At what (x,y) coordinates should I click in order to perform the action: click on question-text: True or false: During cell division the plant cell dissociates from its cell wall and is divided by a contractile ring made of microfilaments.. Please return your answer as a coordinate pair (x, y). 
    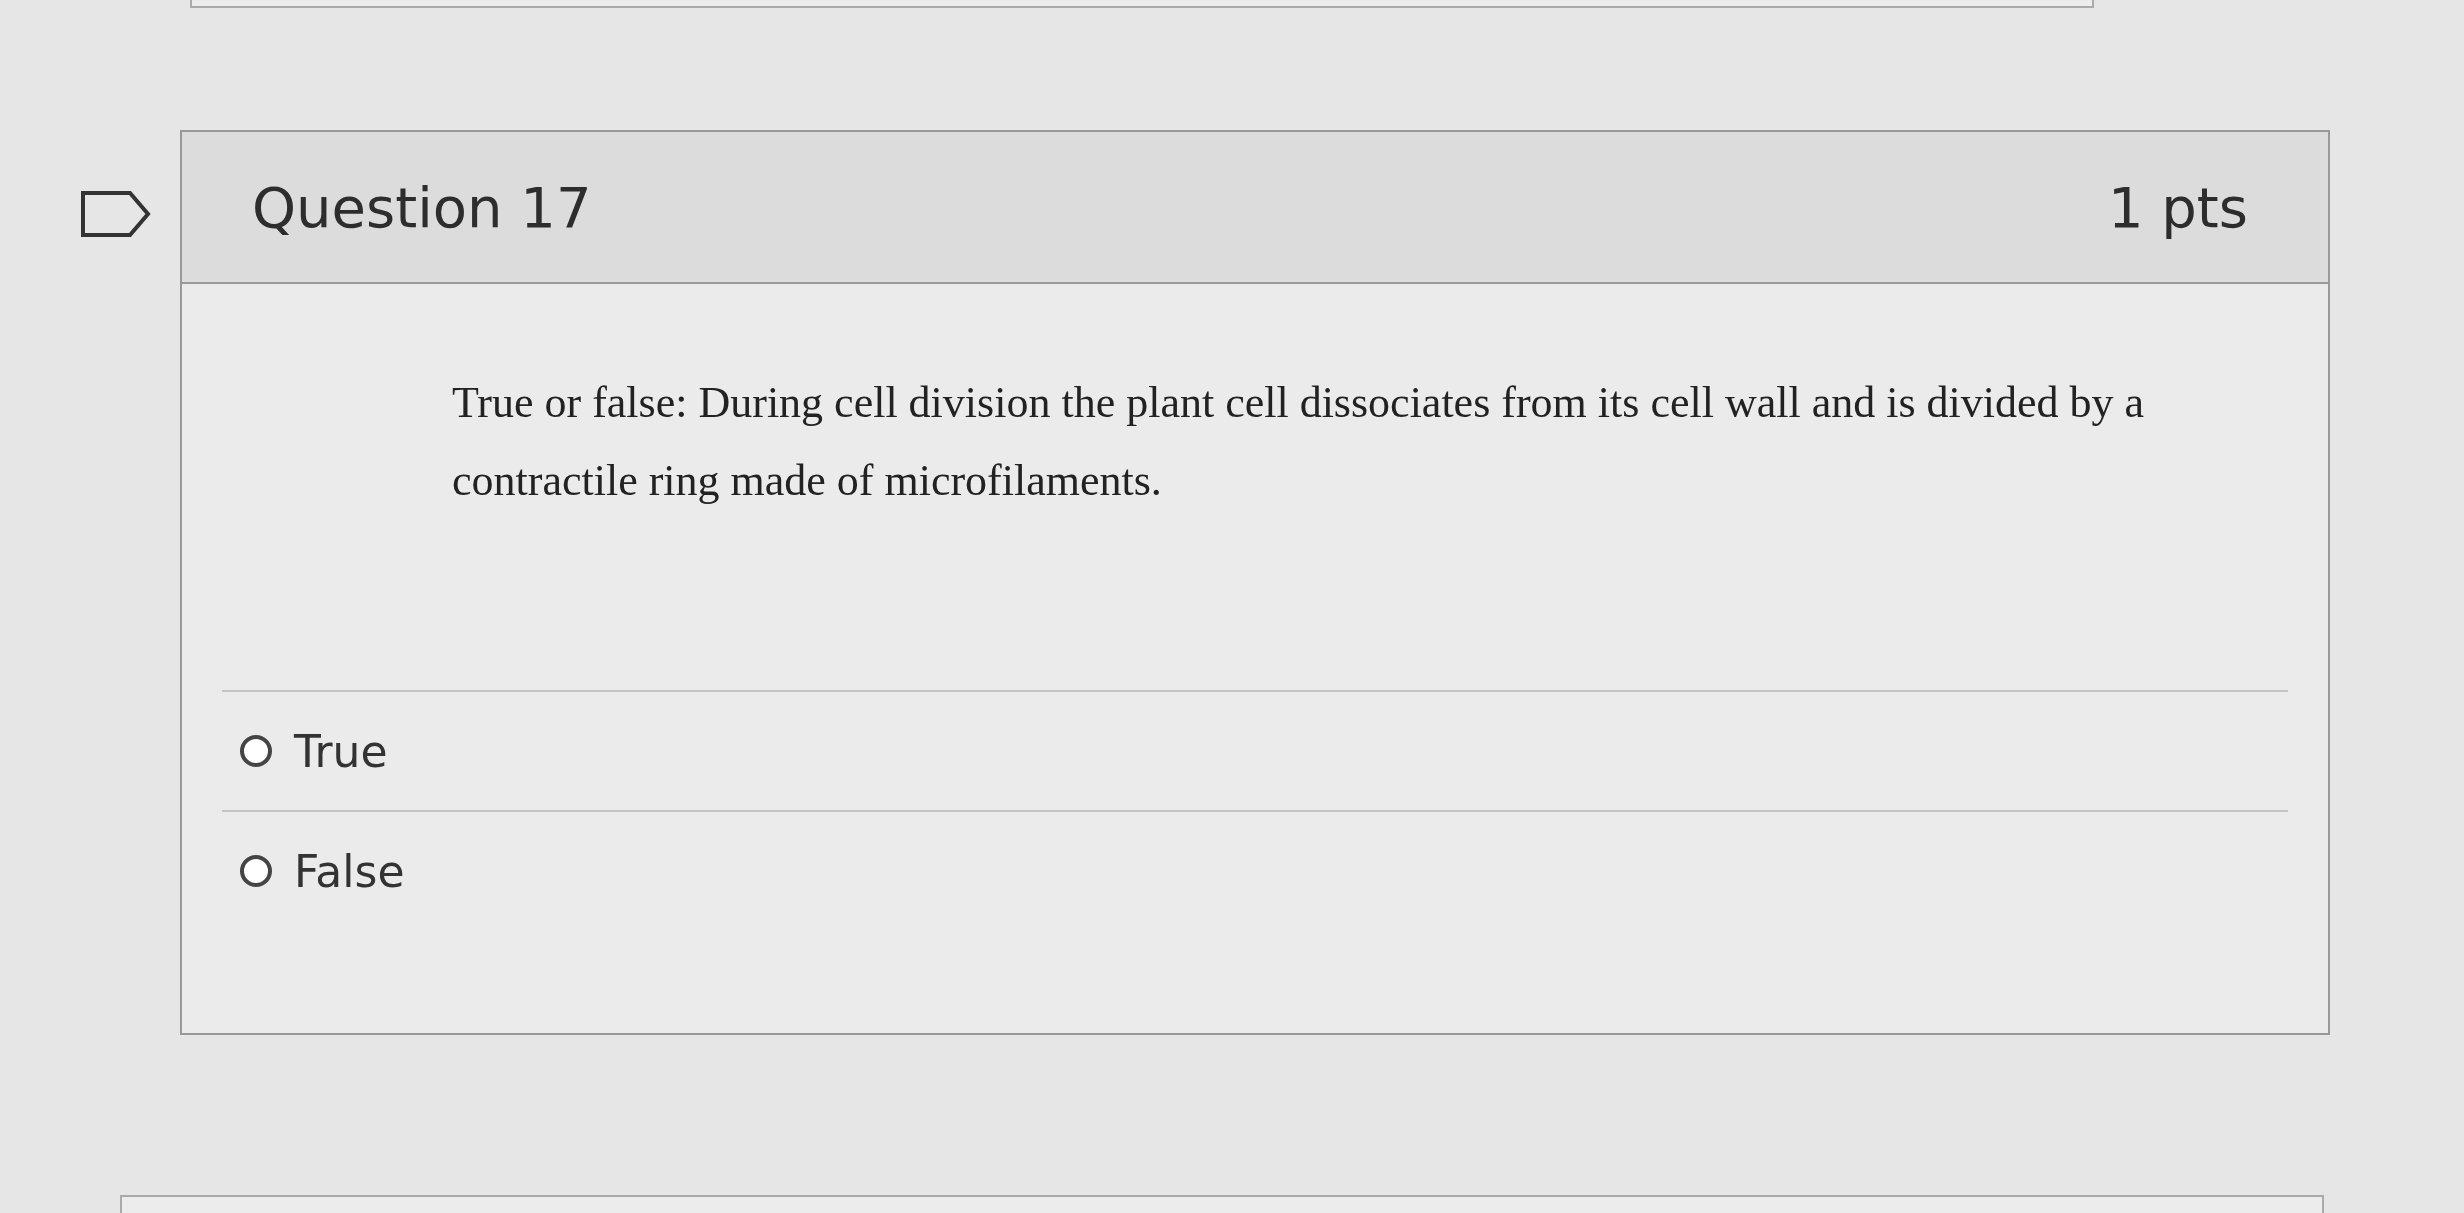
    Looking at the image, I should click on (1299, 442).